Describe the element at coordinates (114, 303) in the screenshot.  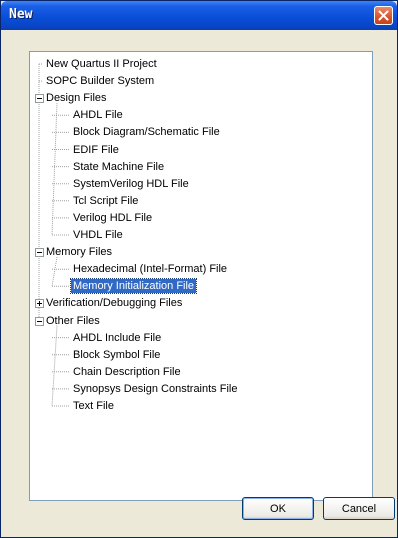
I see `tree-folder: Verification/Debugging Files` at that location.